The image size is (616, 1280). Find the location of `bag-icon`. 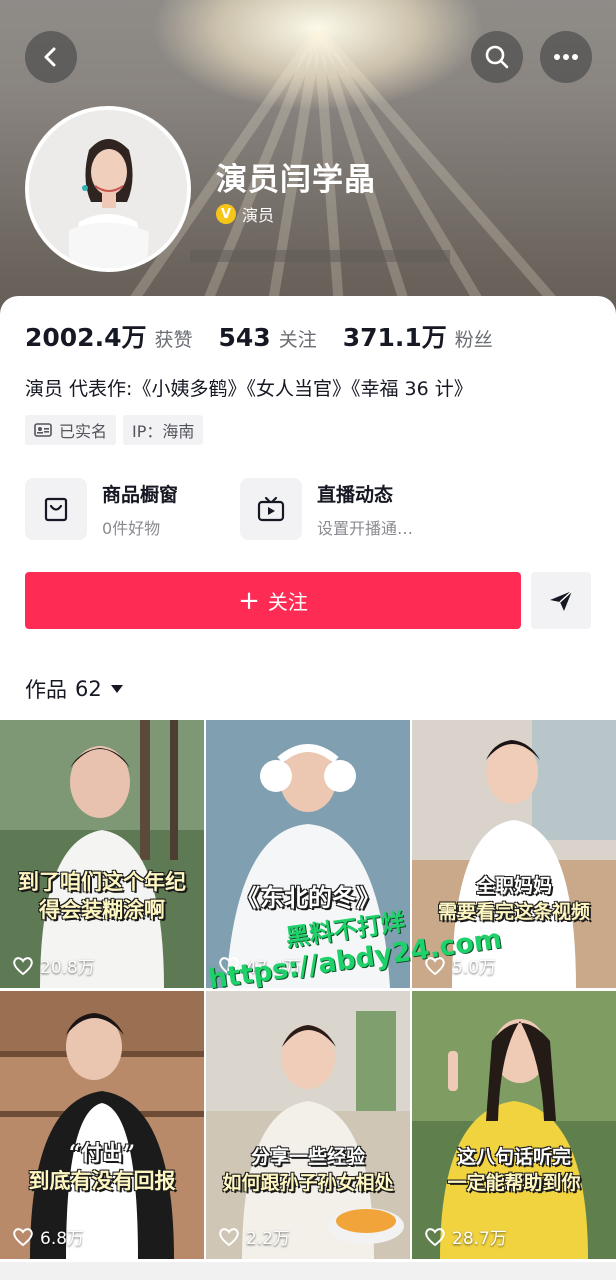

bag-icon is located at coordinates (56, 509).